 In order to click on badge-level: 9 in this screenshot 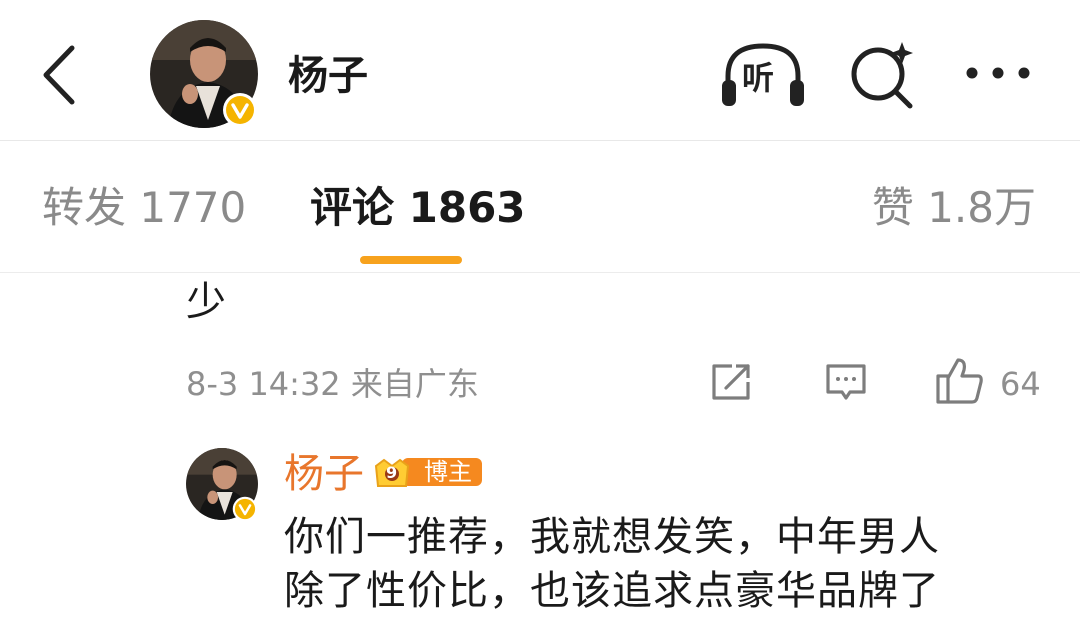, I will do `click(392, 472)`.